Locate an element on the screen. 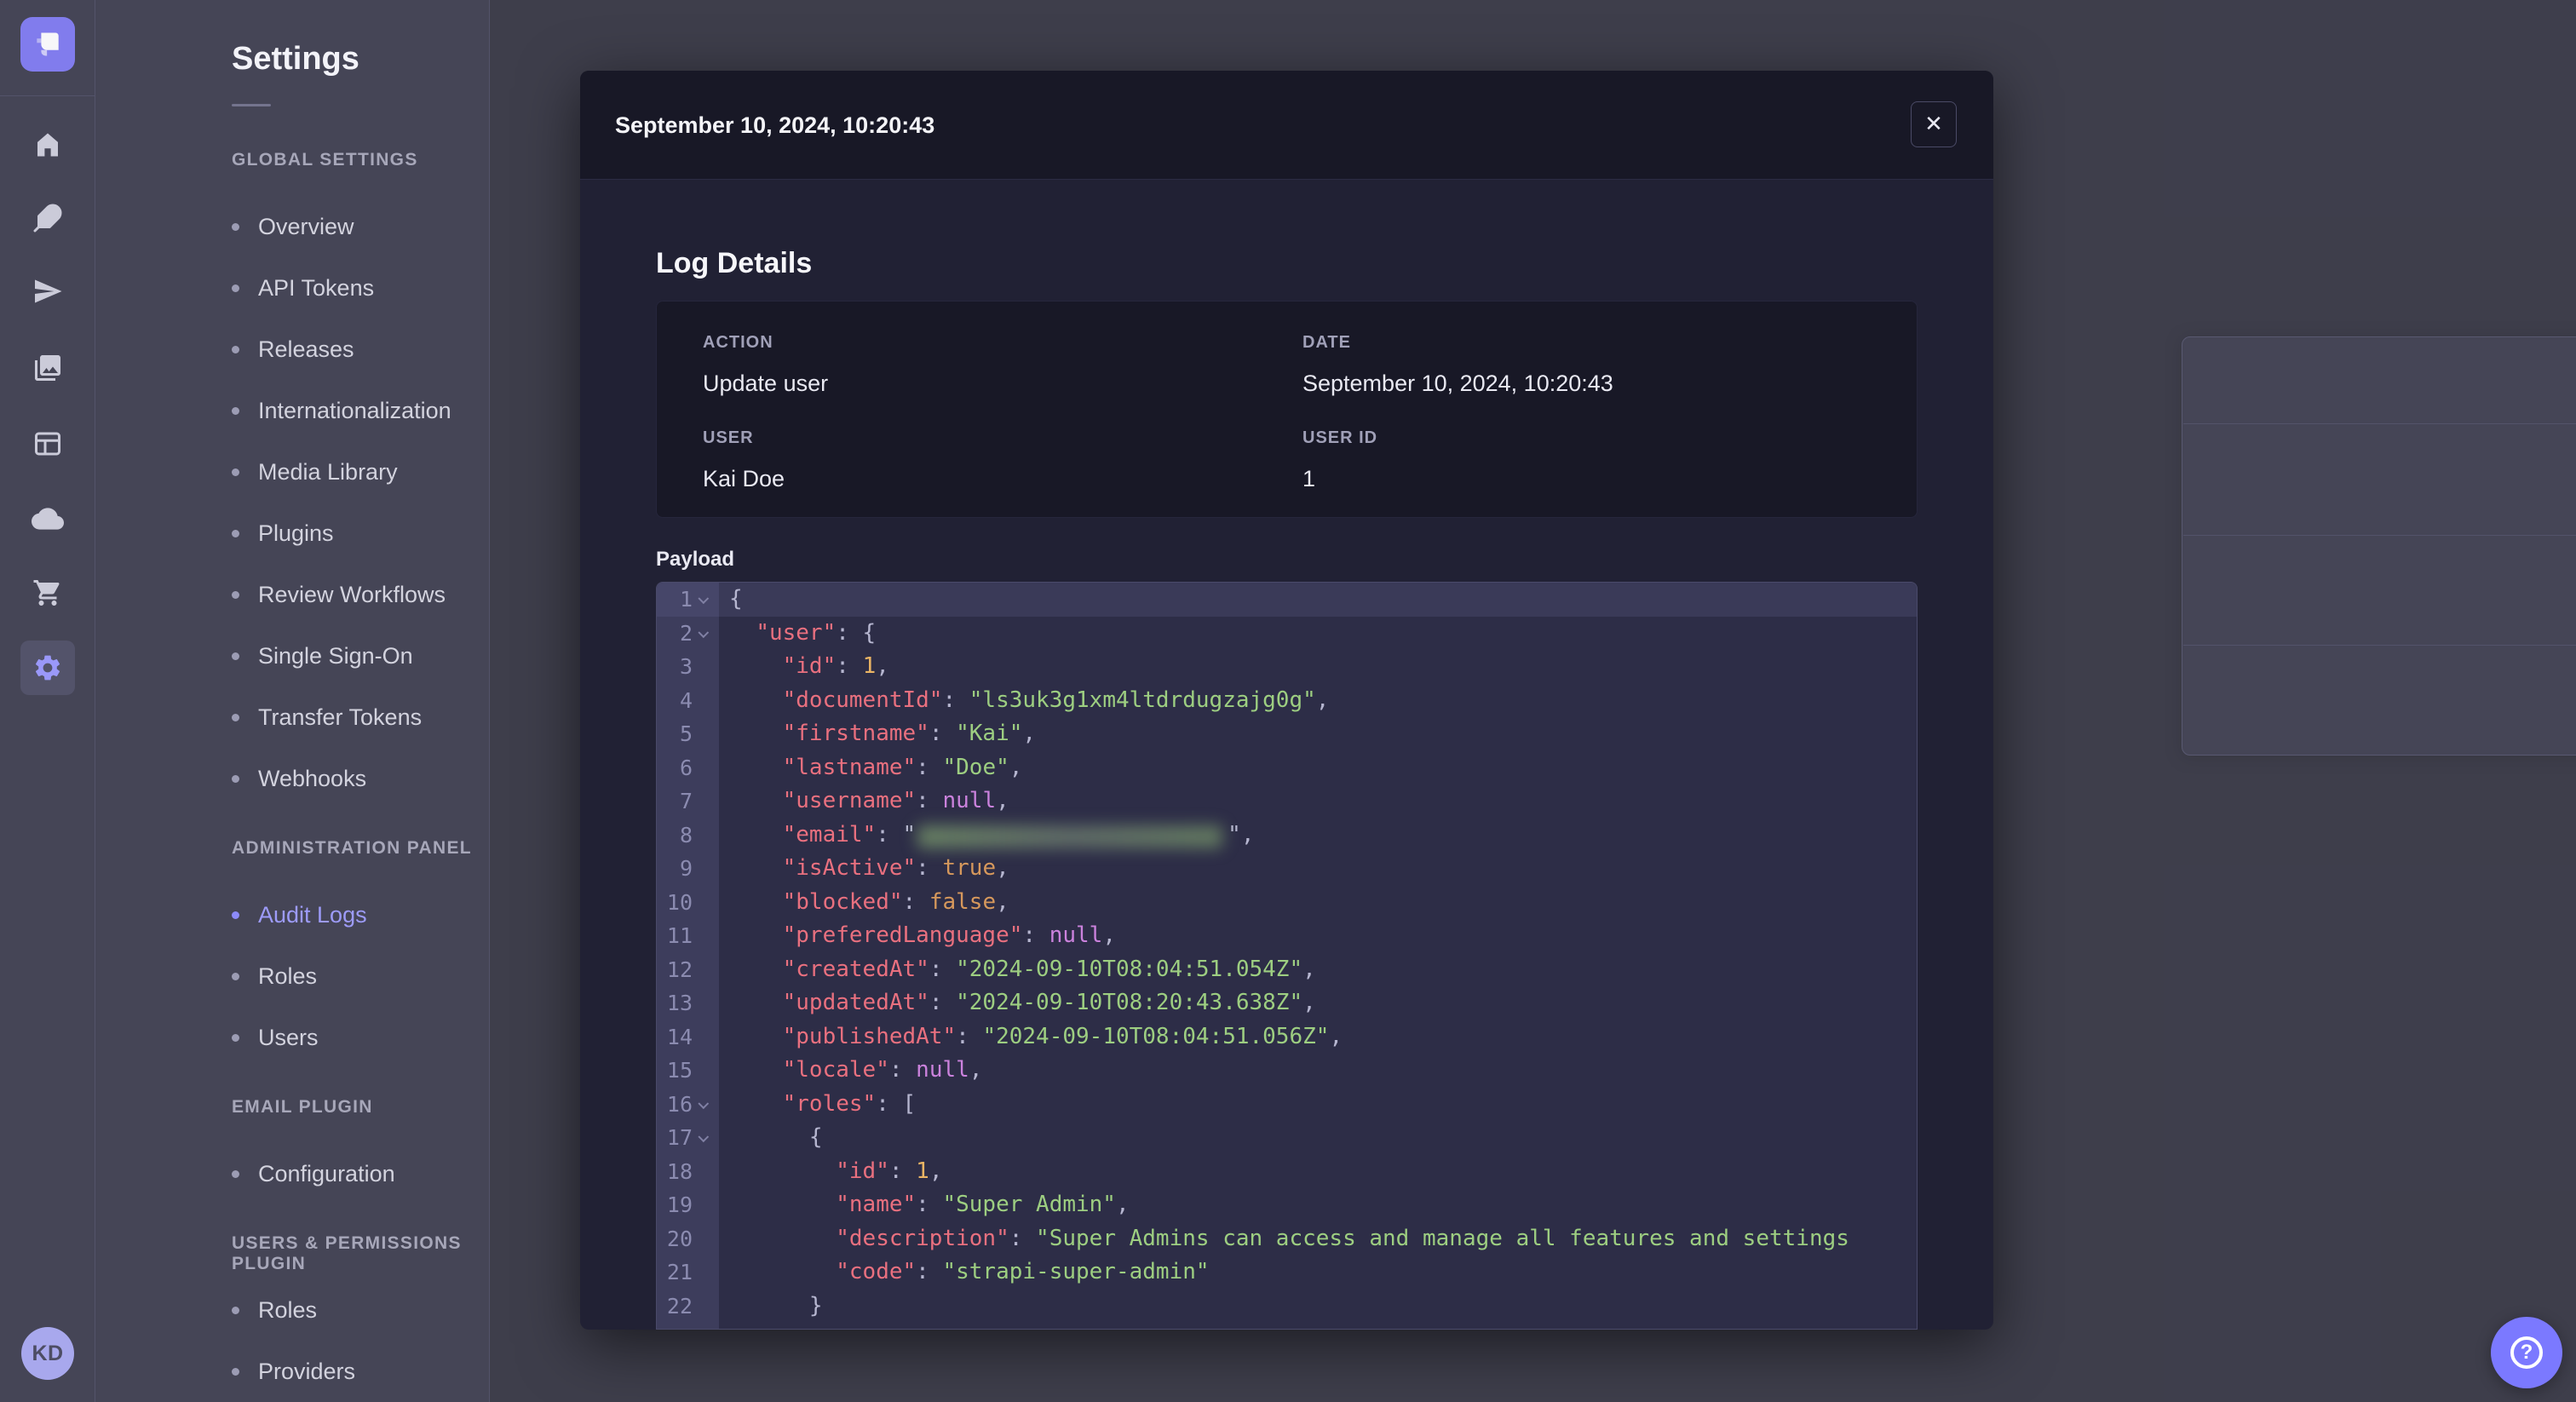  code-line: 5 "firstname": "Kai", is located at coordinates (1287, 734).